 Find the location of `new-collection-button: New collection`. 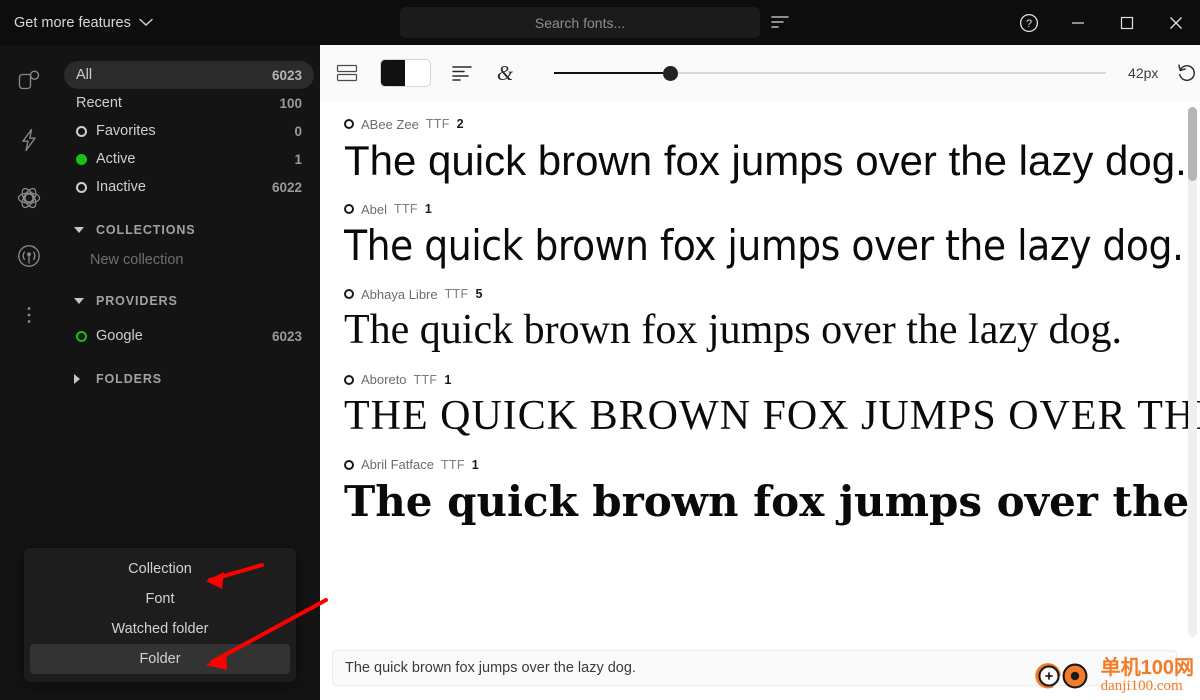

new-collection-button: New collection is located at coordinates (189, 260).